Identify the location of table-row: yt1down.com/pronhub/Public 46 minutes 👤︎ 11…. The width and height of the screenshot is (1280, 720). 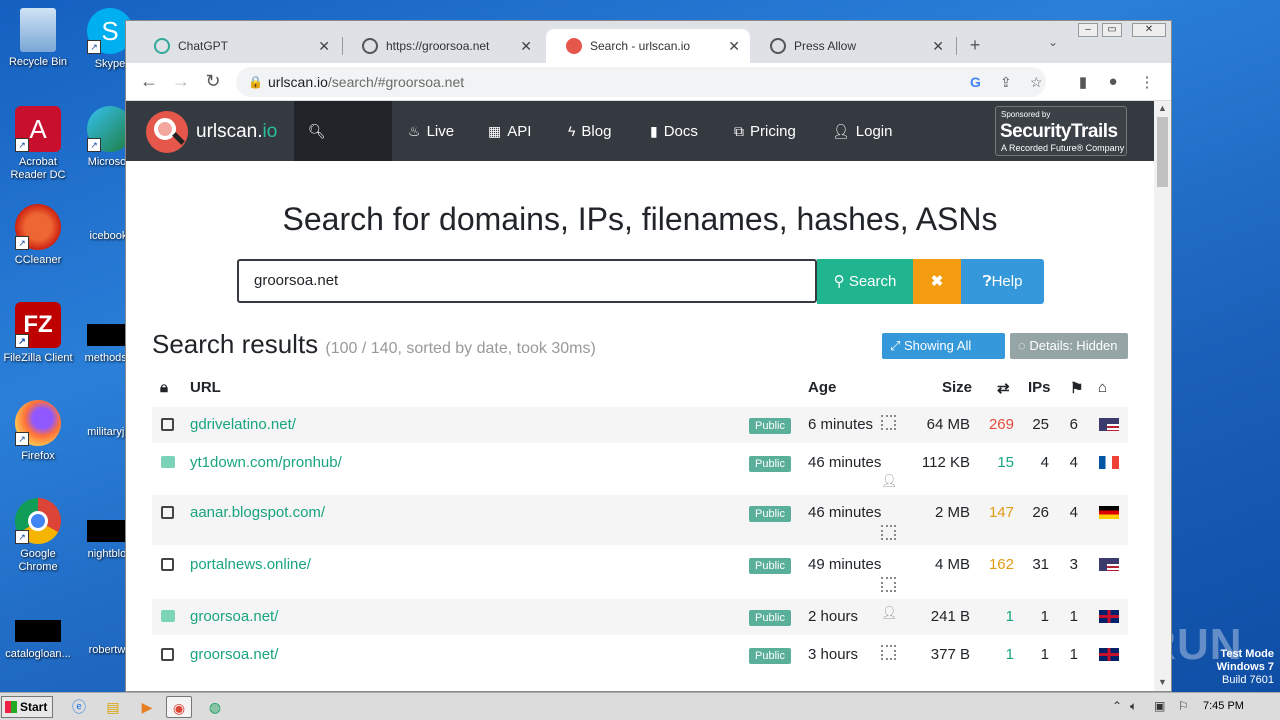
(640, 470).